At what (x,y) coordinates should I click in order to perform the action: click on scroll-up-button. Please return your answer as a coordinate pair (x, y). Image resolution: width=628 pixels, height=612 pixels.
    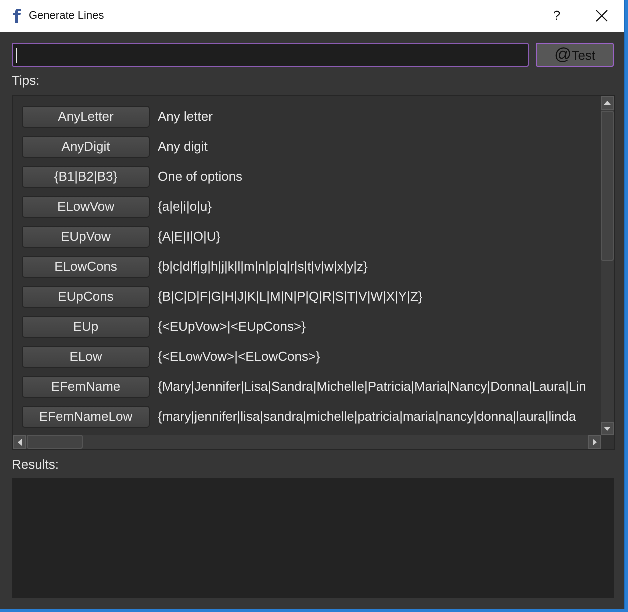
    Looking at the image, I should click on (607, 103).